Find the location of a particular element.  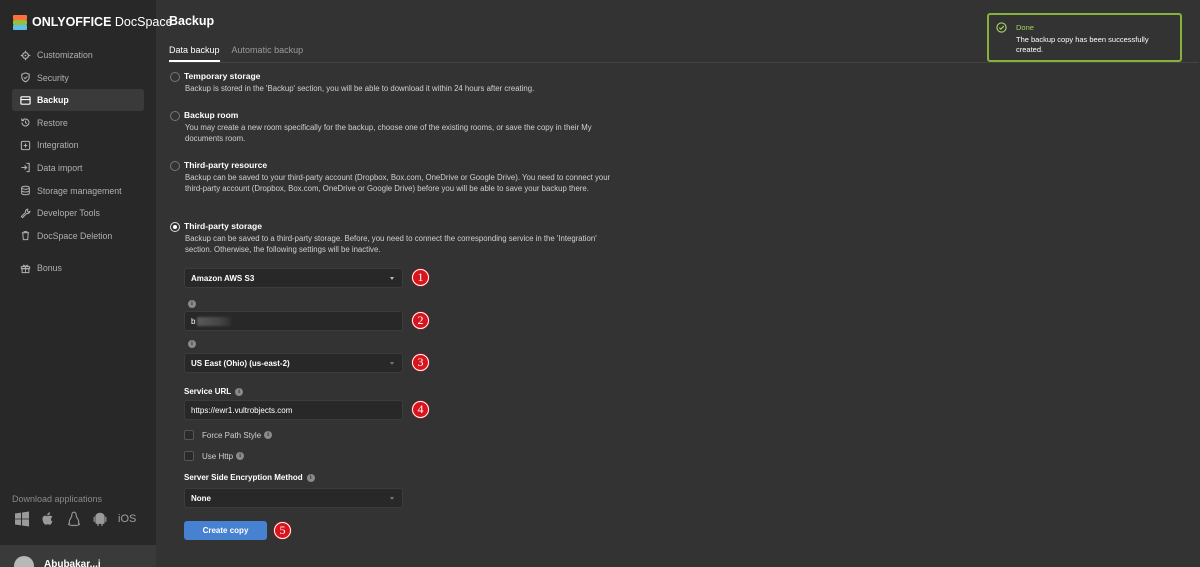

sidebar-item-label: Integration is located at coordinates (58, 145).